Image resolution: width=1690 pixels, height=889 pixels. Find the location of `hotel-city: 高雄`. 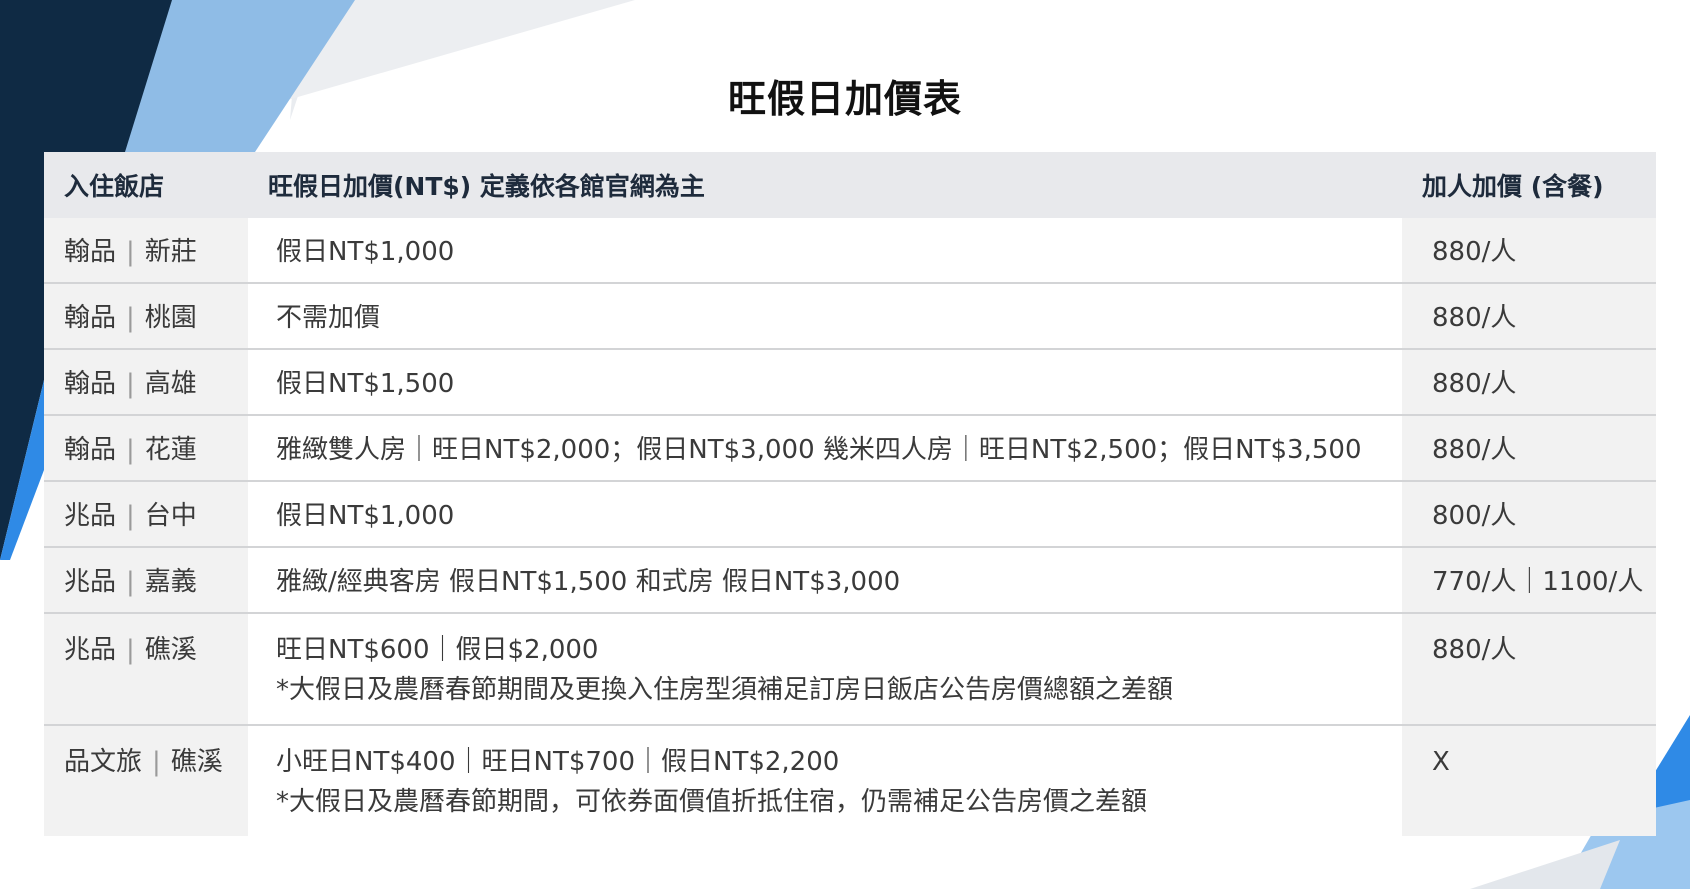

hotel-city: 高雄 is located at coordinates (170, 384).